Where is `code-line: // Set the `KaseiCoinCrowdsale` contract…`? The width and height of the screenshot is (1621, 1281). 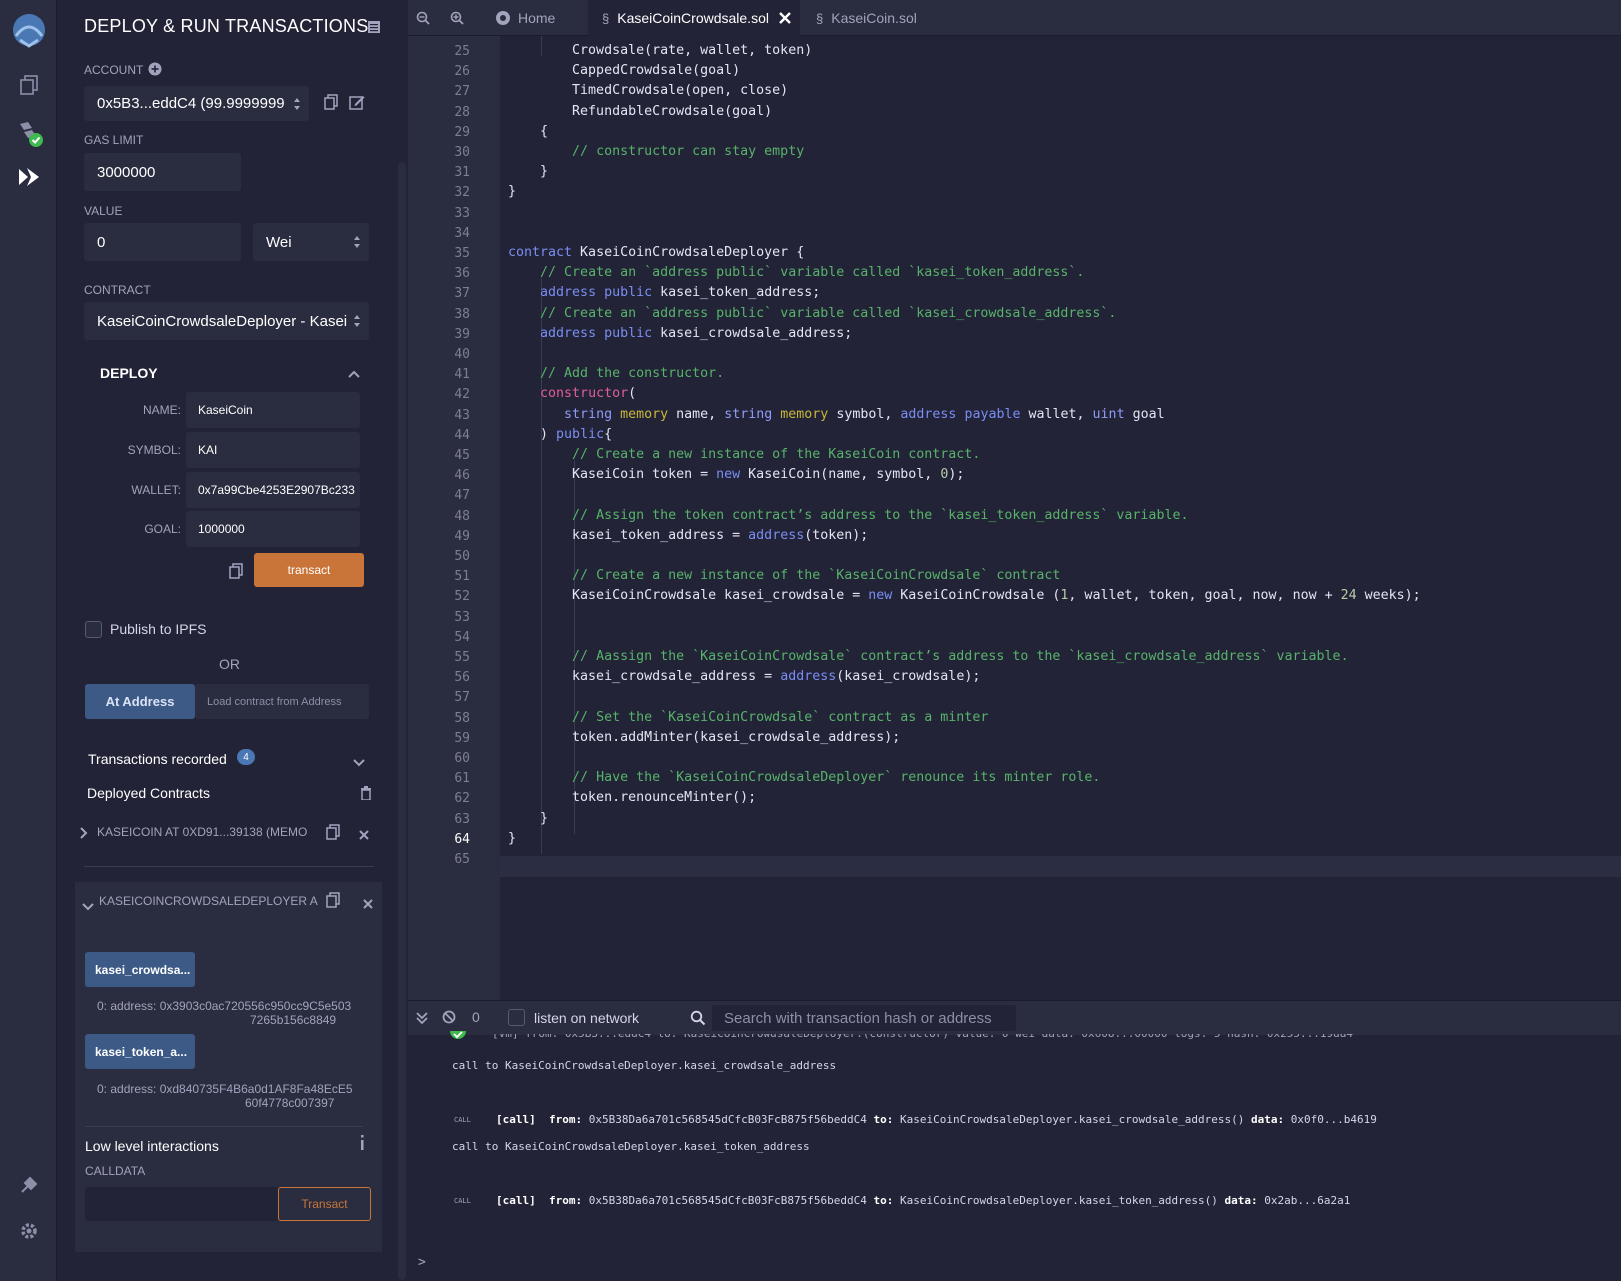 code-line: // Set the `KaseiCoinCrowdsale` contract… is located at coordinates (748, 717).